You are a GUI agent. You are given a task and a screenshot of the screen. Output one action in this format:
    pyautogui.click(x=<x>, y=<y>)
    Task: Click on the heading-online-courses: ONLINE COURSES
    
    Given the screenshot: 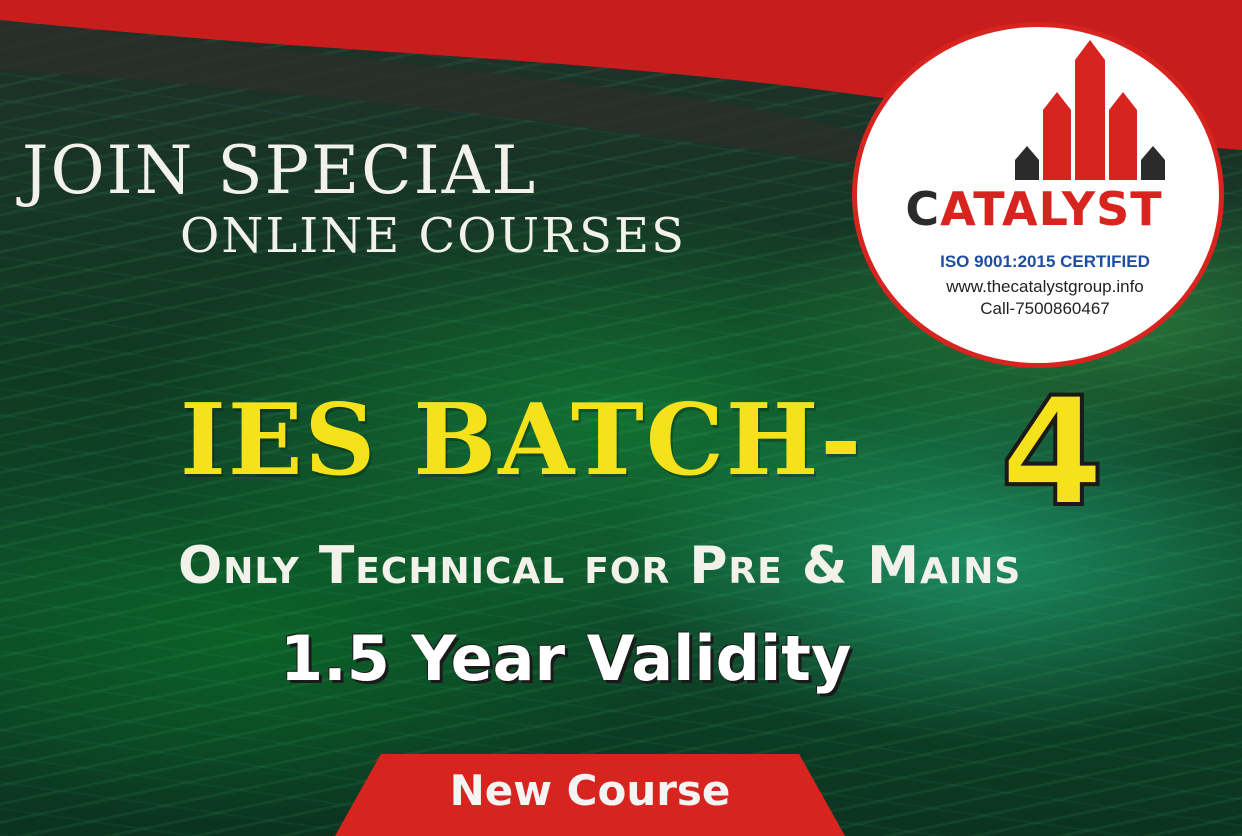 What is the action you would take?
    pyautogui.click(x=433, y=236)
    